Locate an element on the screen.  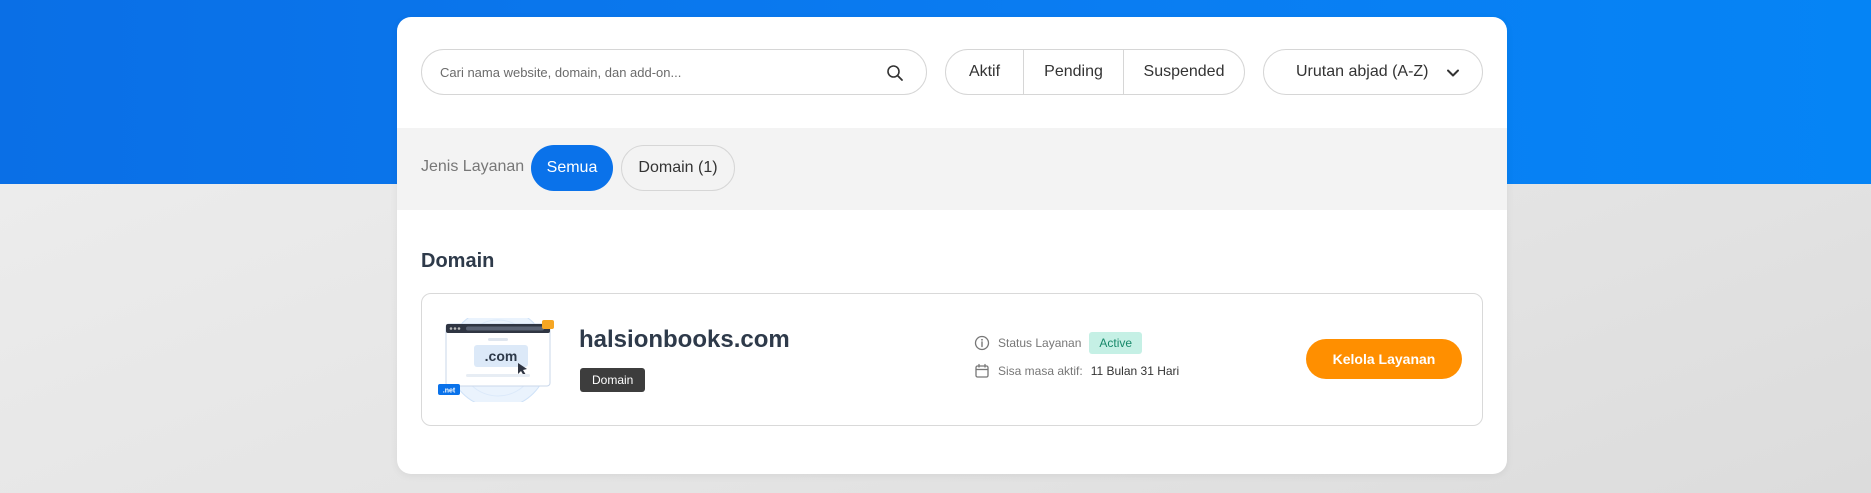
service-type-domain: Domain (1) is located at coordinates (678, 168).